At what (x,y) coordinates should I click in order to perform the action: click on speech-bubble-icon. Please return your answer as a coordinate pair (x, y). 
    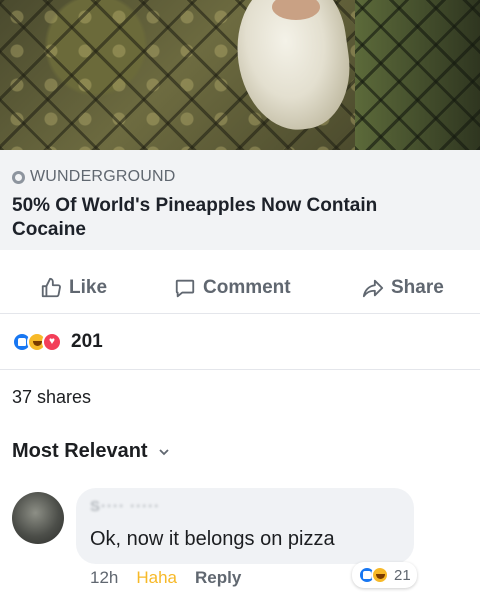
    Looking at the image, I should click on (185, 288).